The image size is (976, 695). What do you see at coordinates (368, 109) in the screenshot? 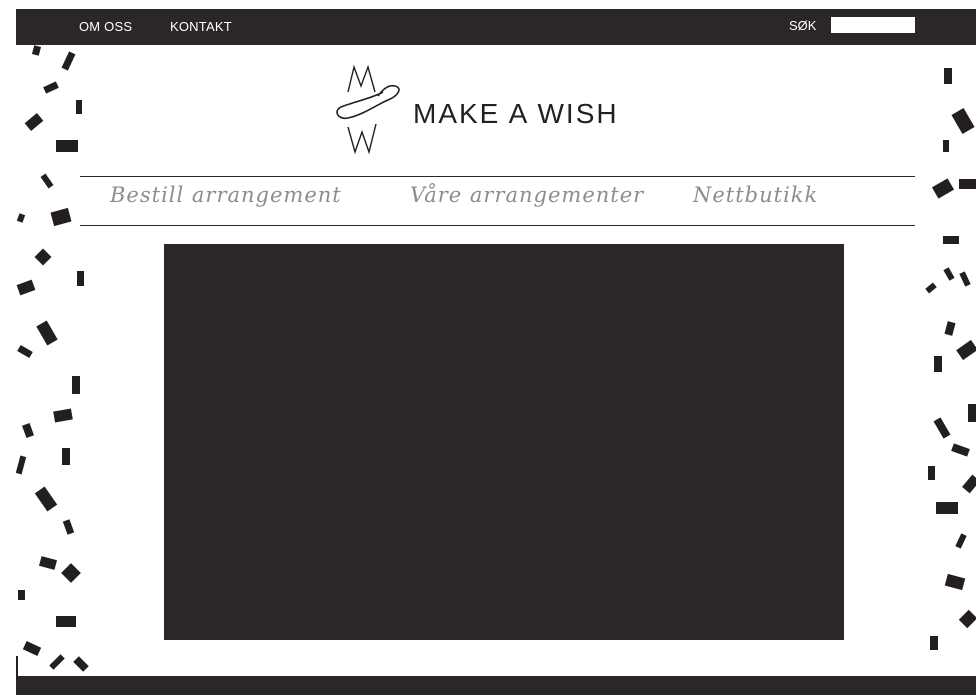
I see `logo-monogram-icon` at bounding box center [368, 109].